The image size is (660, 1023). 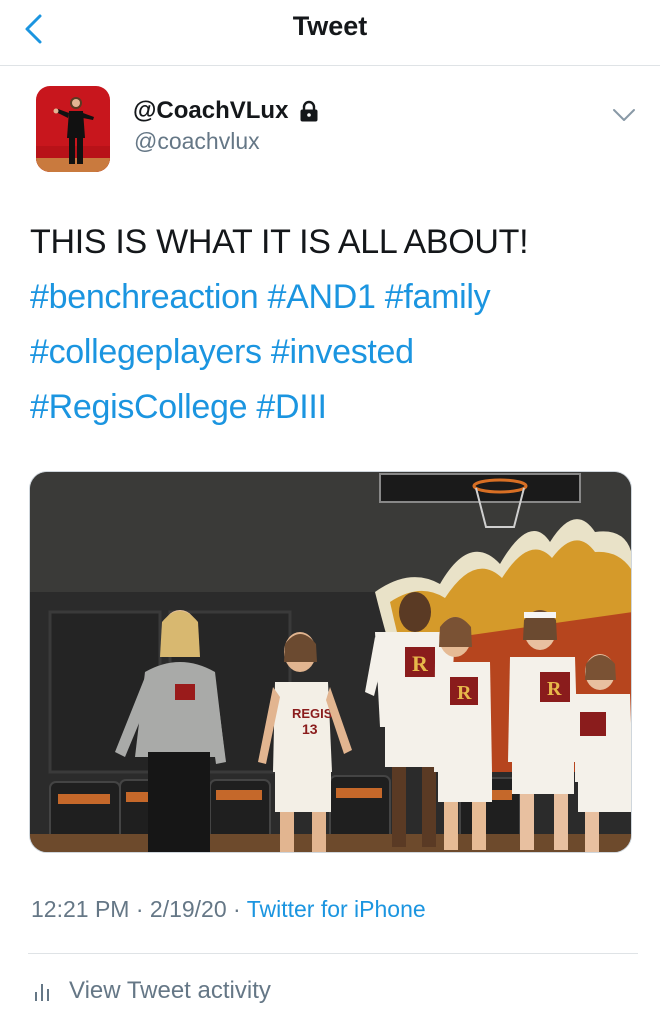 What do you see at coordinates (333, 953) in the screenshot?
I see `divider` at bounding box center [333, 953].